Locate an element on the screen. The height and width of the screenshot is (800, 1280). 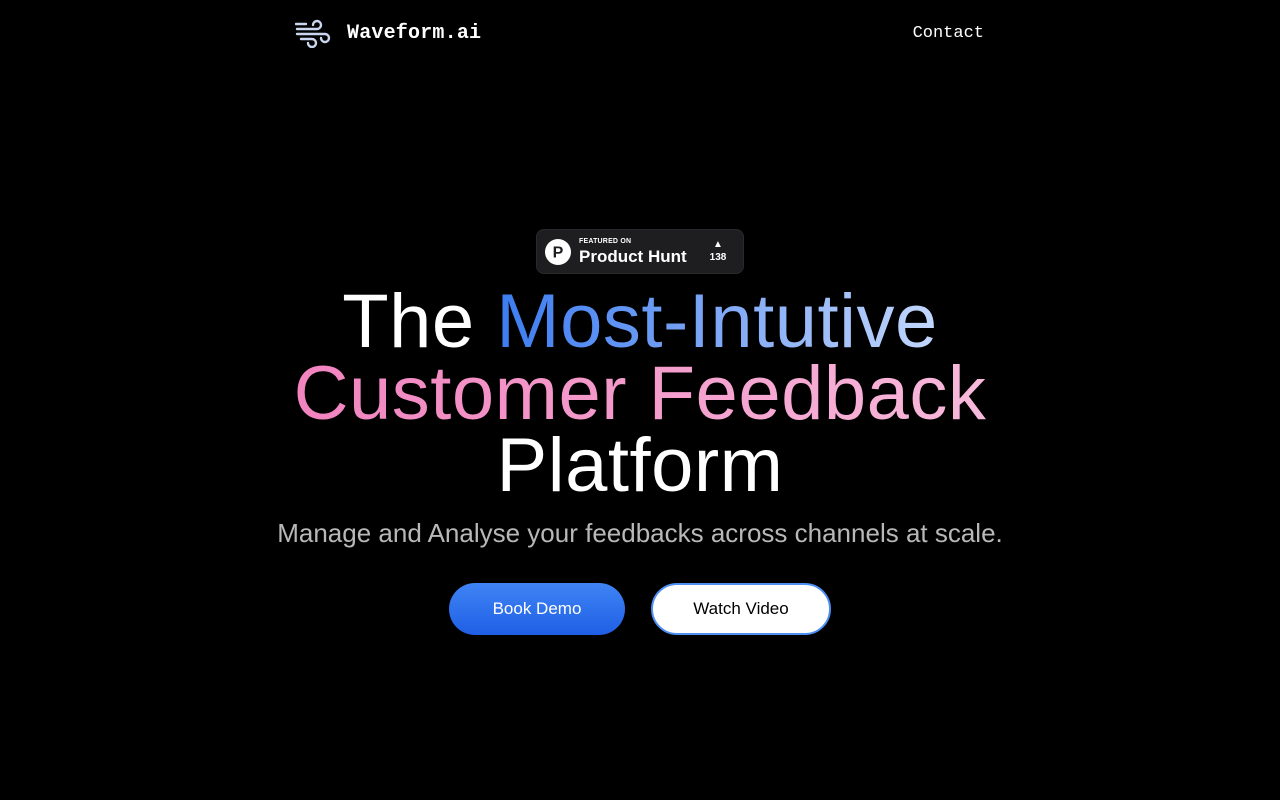
headline-line-3: Platform is located at coordinates (640, 465).